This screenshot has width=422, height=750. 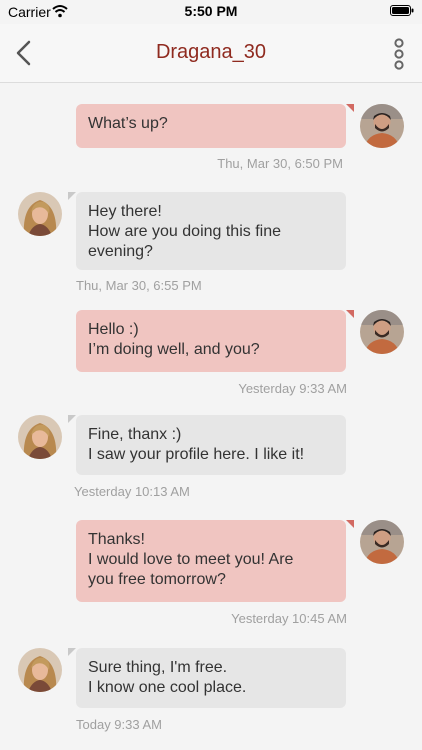 I want to click on message-line: How are you doing this fine, so click(x=184, y=231).